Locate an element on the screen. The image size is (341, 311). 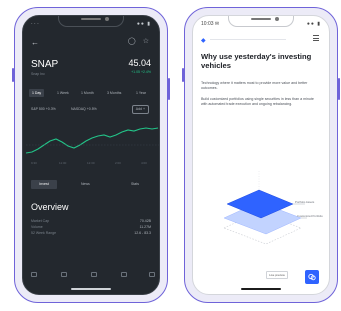
compare-row: S&P 500 +0.3% NASDAQ +0.5% Add + is located at coordinates (91, 109).